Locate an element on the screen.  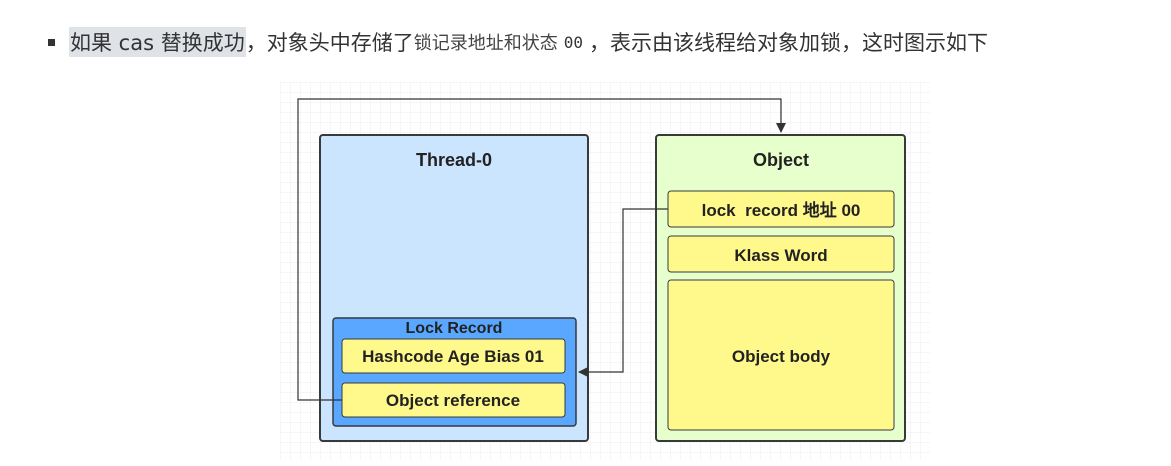
highlighted-text: 如果 cas 替换成功 is located at coordinates (157, 42).